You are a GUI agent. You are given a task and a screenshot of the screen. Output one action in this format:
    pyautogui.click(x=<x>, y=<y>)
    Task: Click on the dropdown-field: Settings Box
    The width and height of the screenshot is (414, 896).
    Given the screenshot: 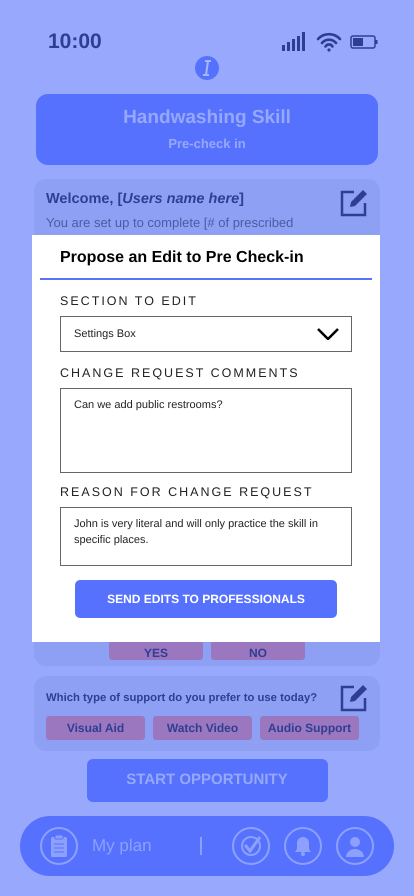 What is the action you would take?
    pyautogui.click(x=206, y=334)
    